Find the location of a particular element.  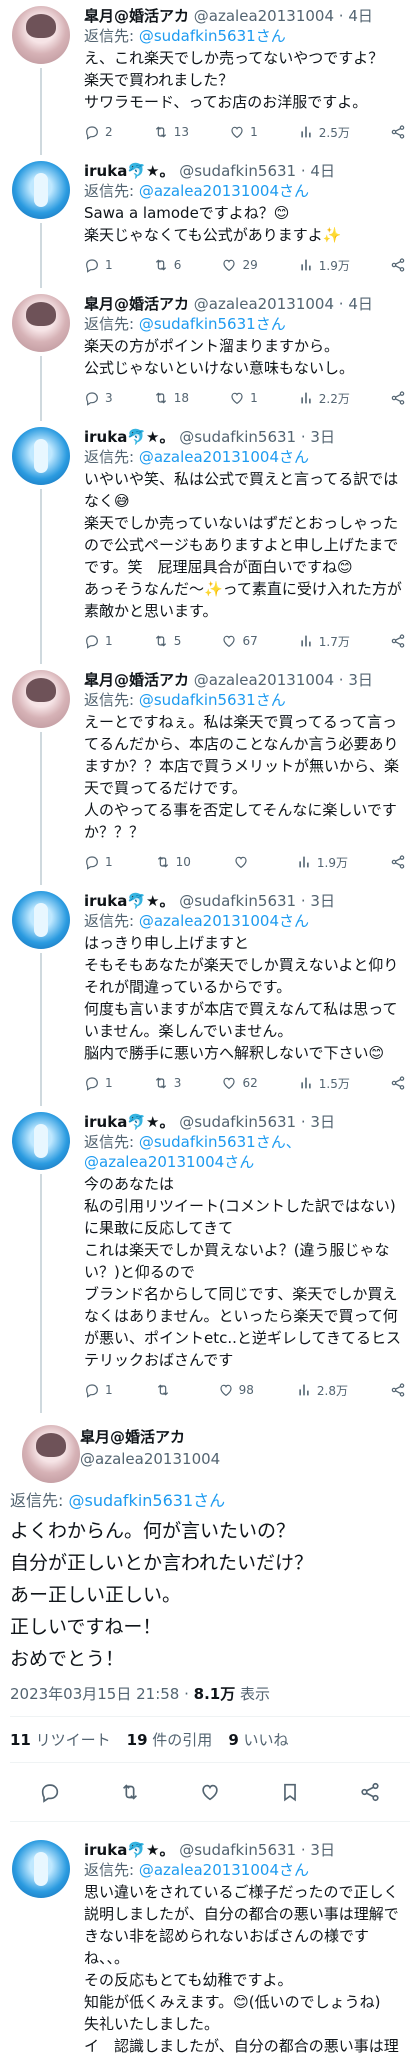

retweet-button: 13 is located at coordinates (171, 132).